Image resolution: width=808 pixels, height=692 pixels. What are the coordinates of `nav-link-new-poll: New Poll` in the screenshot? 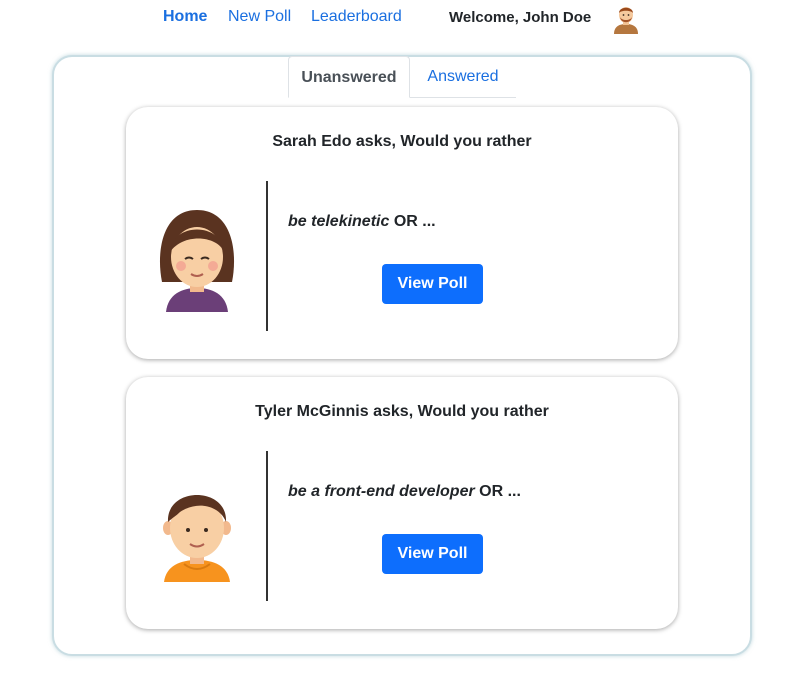 It's located at (259, 17).